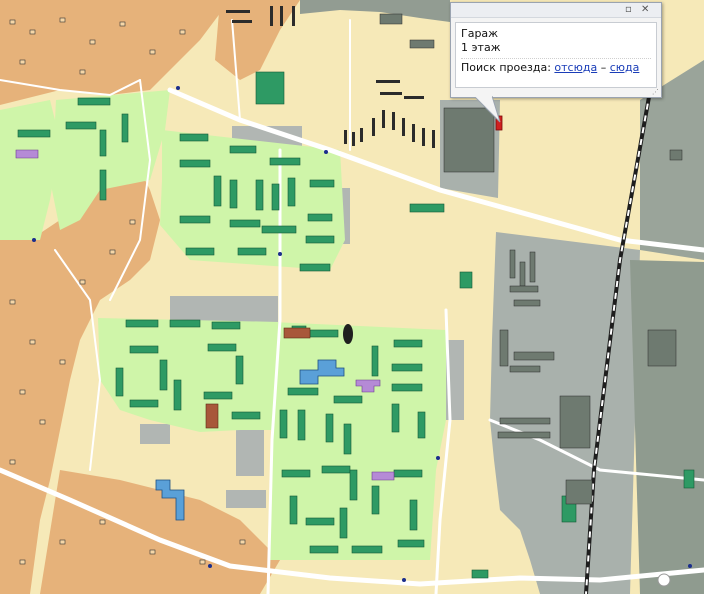  What do you see at coordinates (481, 47) in the screenshot?
I see `object-floors: 1 этаж` at bounding box center [481, 47].